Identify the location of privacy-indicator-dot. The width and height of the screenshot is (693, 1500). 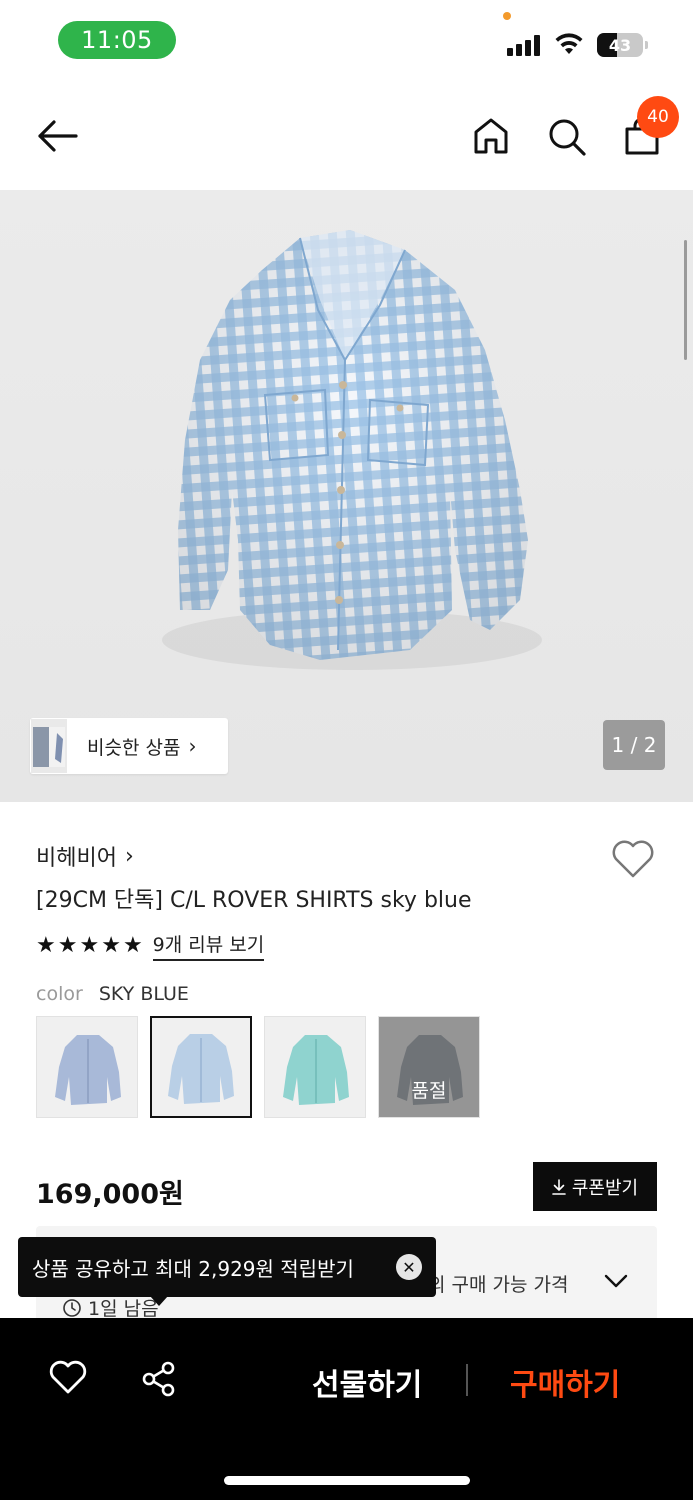
(507, 16).